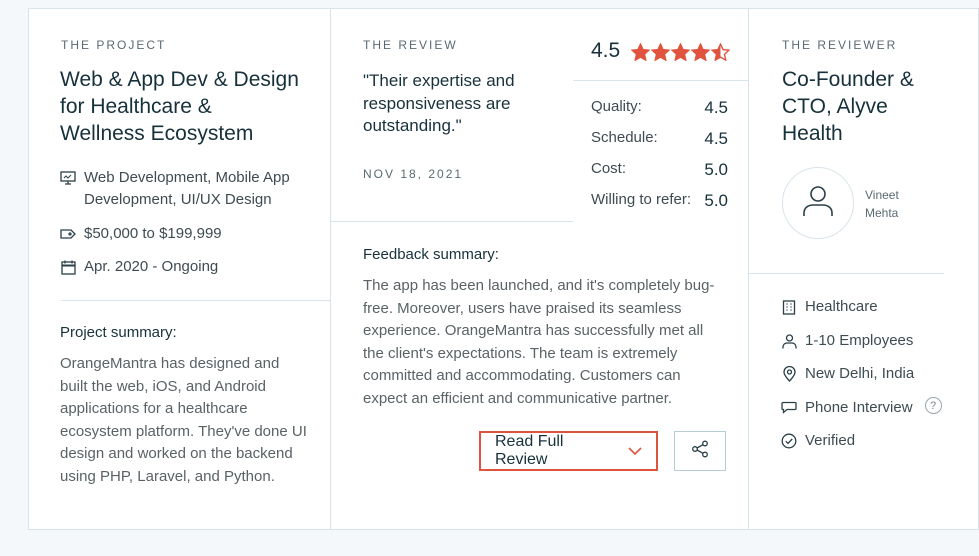 The height and width of the screenshot is (556, 979). What do you see at coordinates (153, 233) in the screenshot?
I see `budget-text: $50,000 to $199,999` at bounding box center [153, 233].